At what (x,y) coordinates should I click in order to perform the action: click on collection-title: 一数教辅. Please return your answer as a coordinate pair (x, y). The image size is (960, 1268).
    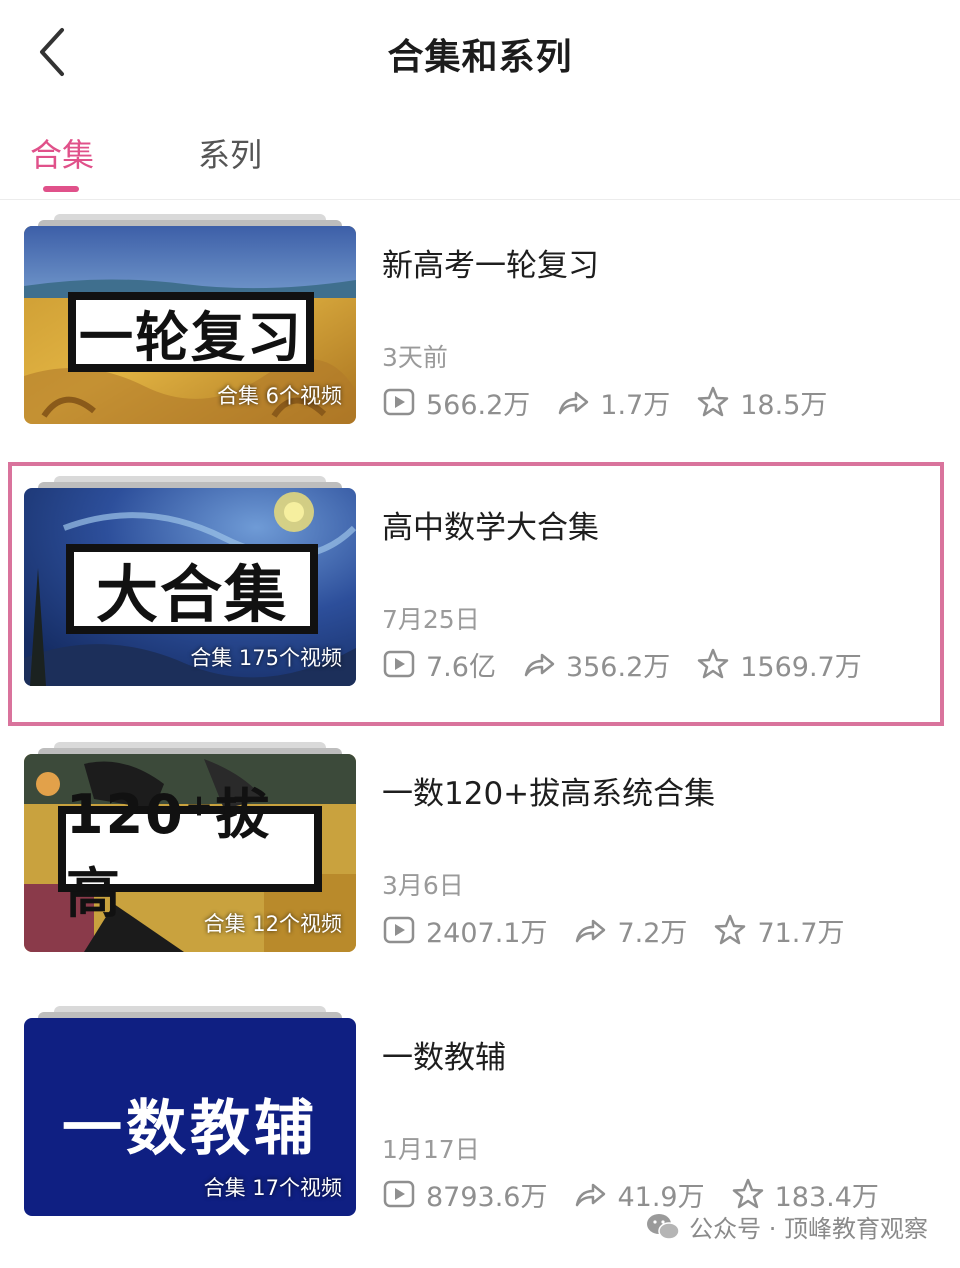
    Looking at the image, I should click on (444, 1058).